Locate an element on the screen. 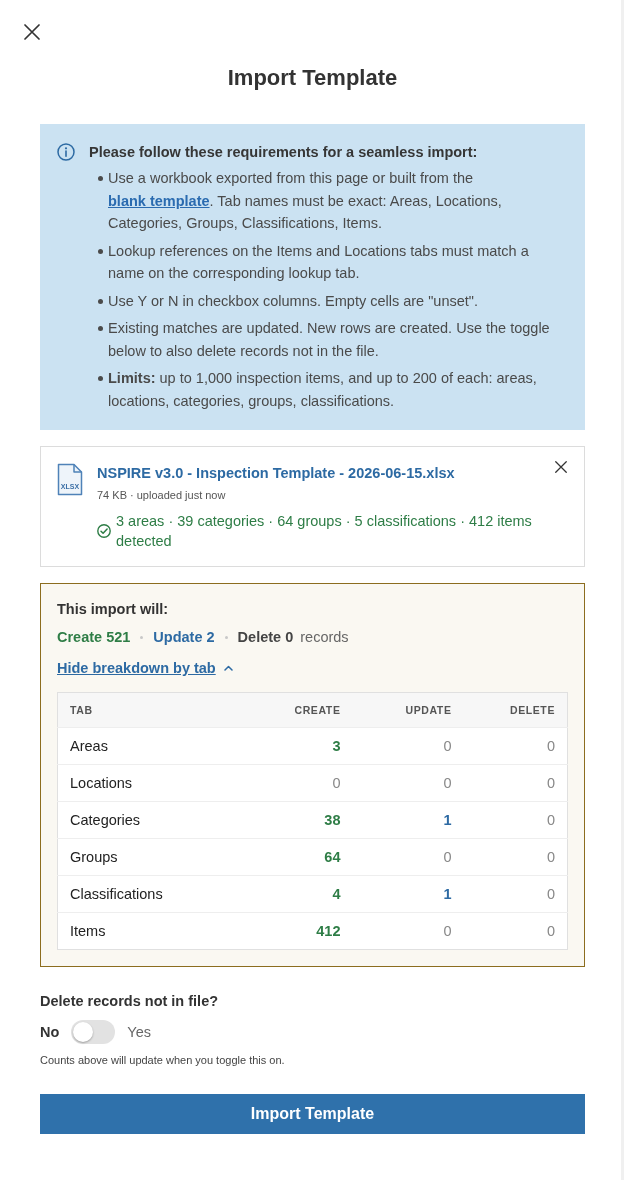  table-cell: Locations is located at coordinates (150, 783).